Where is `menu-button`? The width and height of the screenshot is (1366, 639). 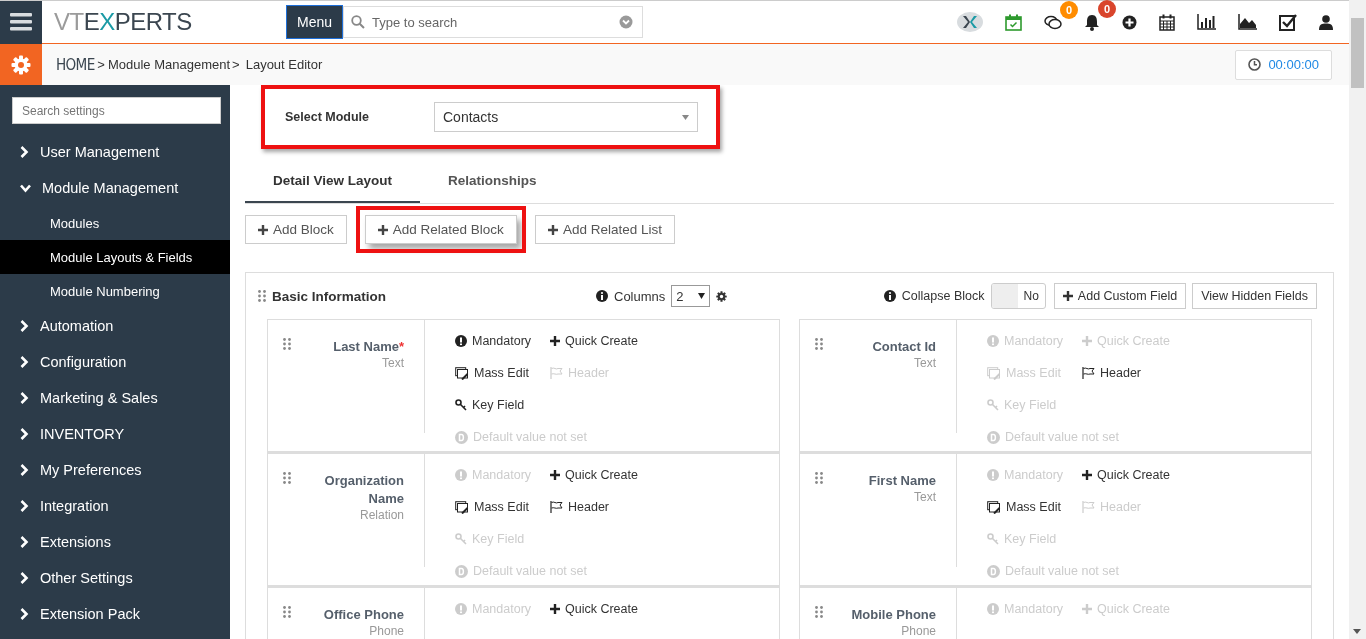
menu-button is located at coordinates (21, 22).